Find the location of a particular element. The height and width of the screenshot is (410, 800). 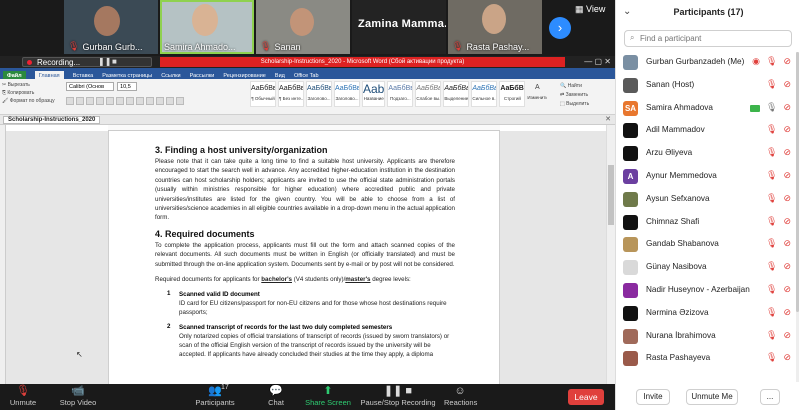

participant-search: ⌕ is located at coordinates (708, 38).